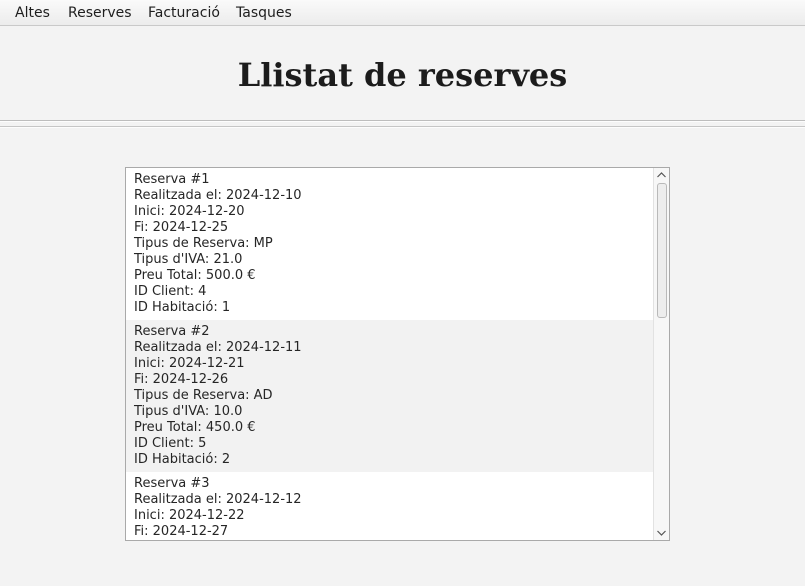  What do you see at coordinates (100, 13) in the screenshot?
I see `menu-item-reserves: Reserves` at bounding box center [100, 13].